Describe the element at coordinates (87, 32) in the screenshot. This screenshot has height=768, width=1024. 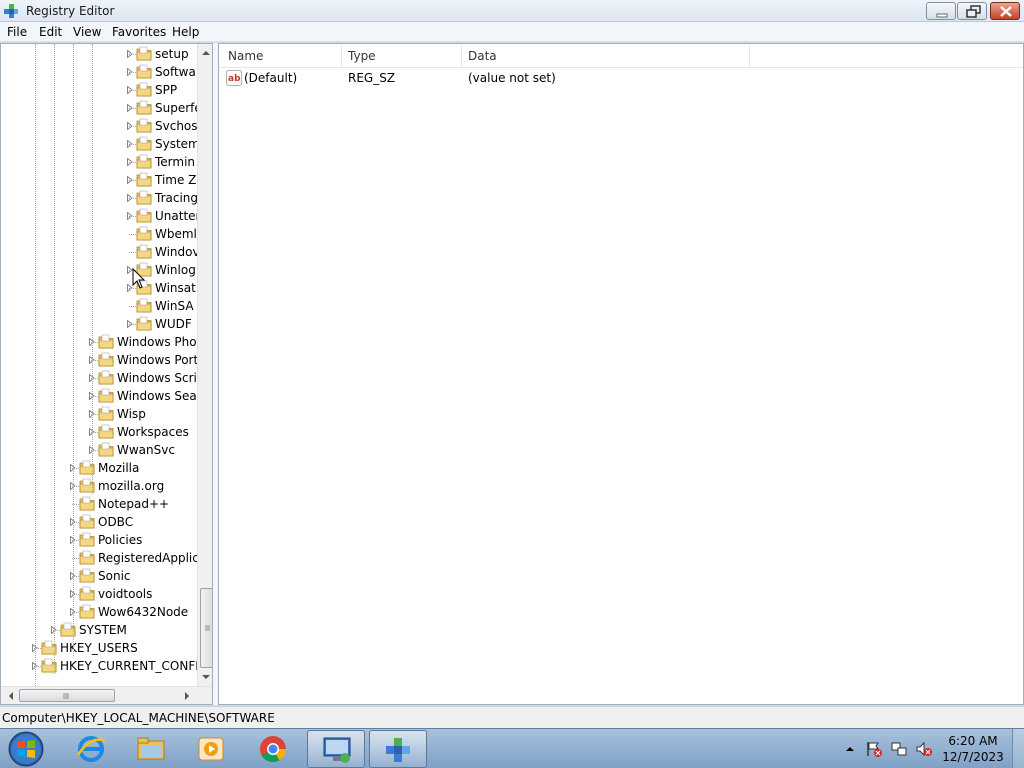
I see `menu-view: View` at that location.